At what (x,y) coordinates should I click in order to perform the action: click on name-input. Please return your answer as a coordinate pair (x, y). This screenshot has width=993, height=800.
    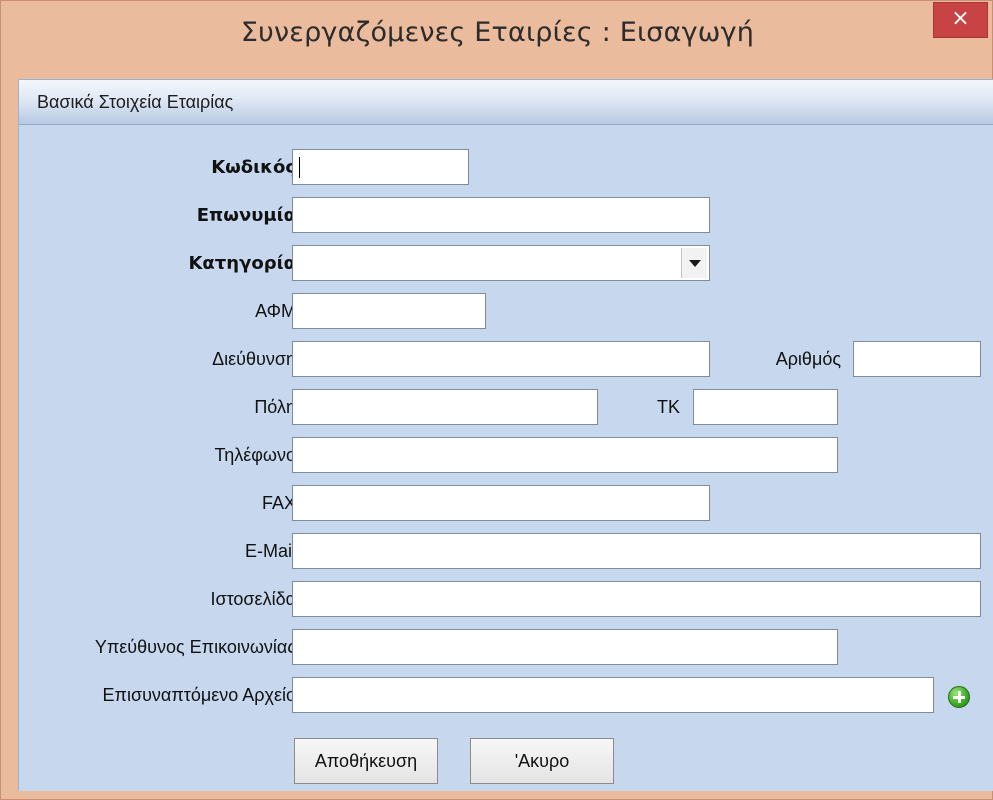
    Looking at the image, I should click on (501, 215).